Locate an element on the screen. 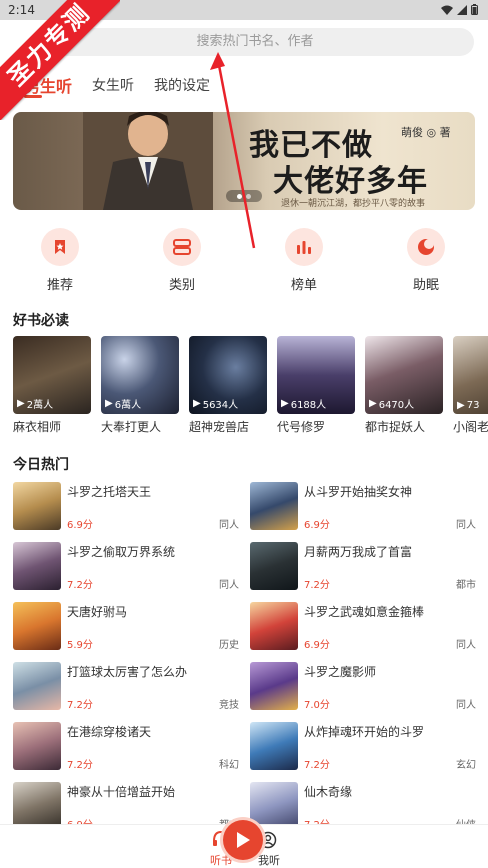  signal-icon is located at coordinates (462, 9).